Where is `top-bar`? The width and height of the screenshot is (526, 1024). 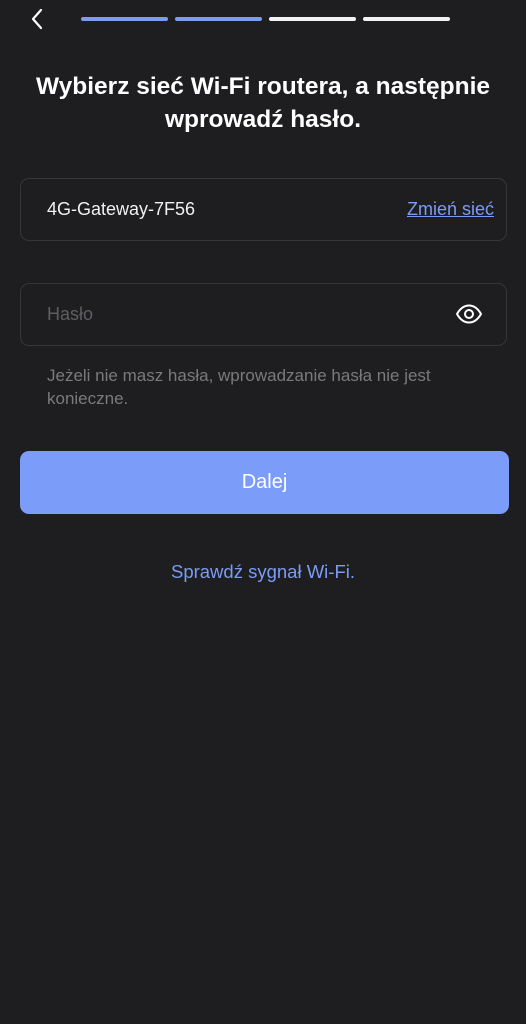 top-bar is located at coordinates (263, 20).